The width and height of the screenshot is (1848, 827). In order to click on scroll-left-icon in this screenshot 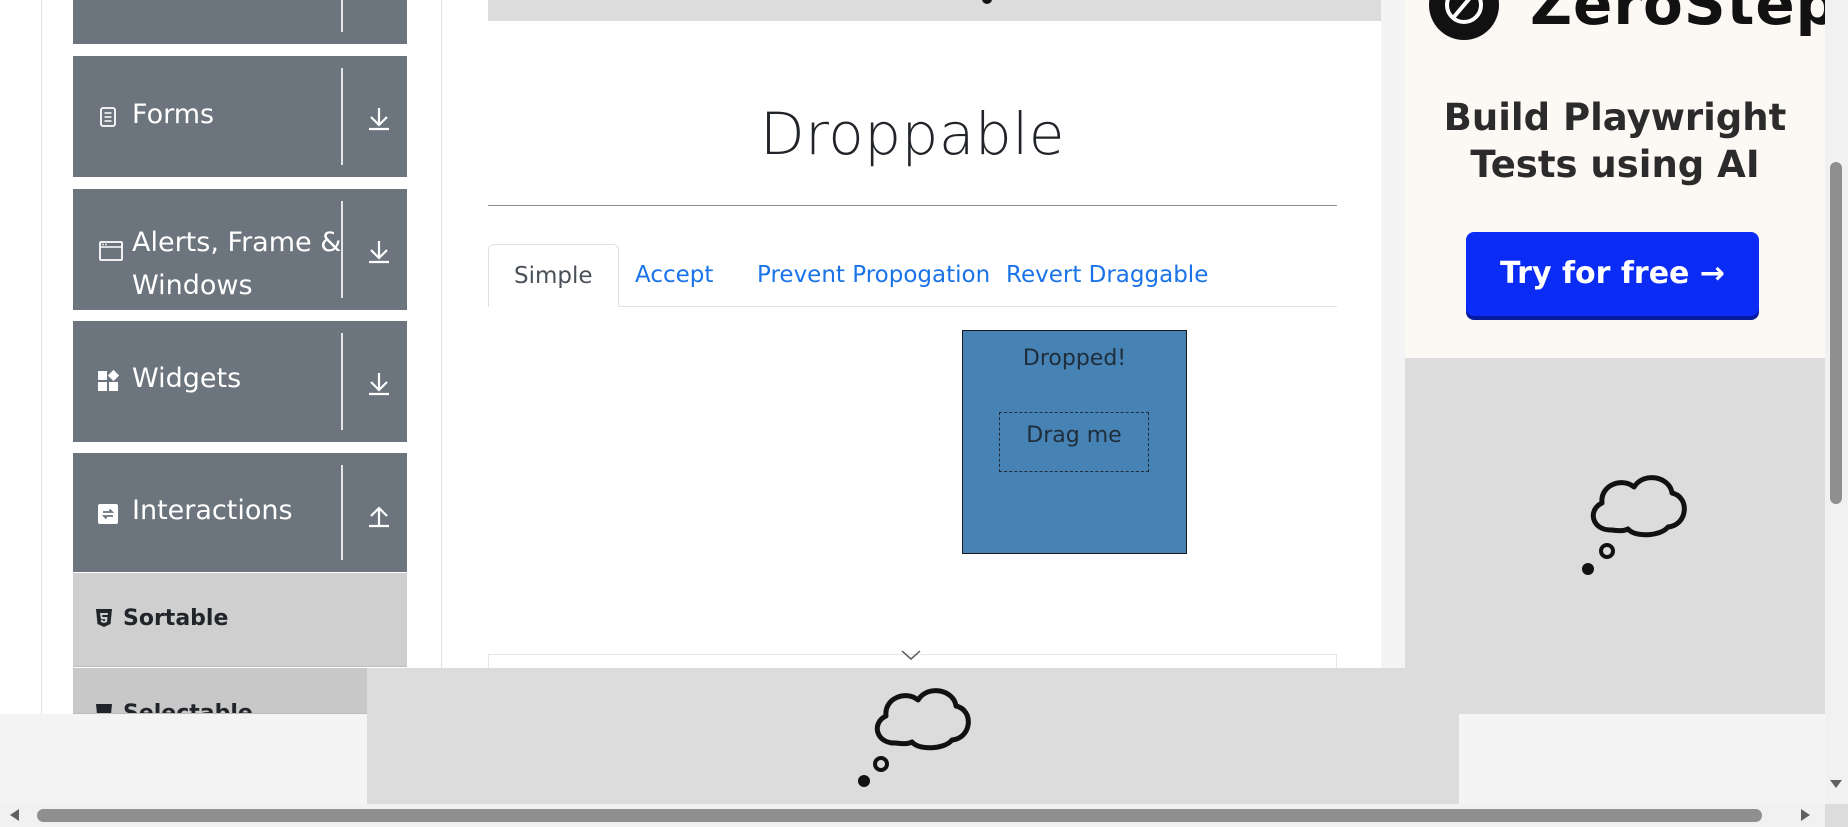, I will do `click(14, 815)`.